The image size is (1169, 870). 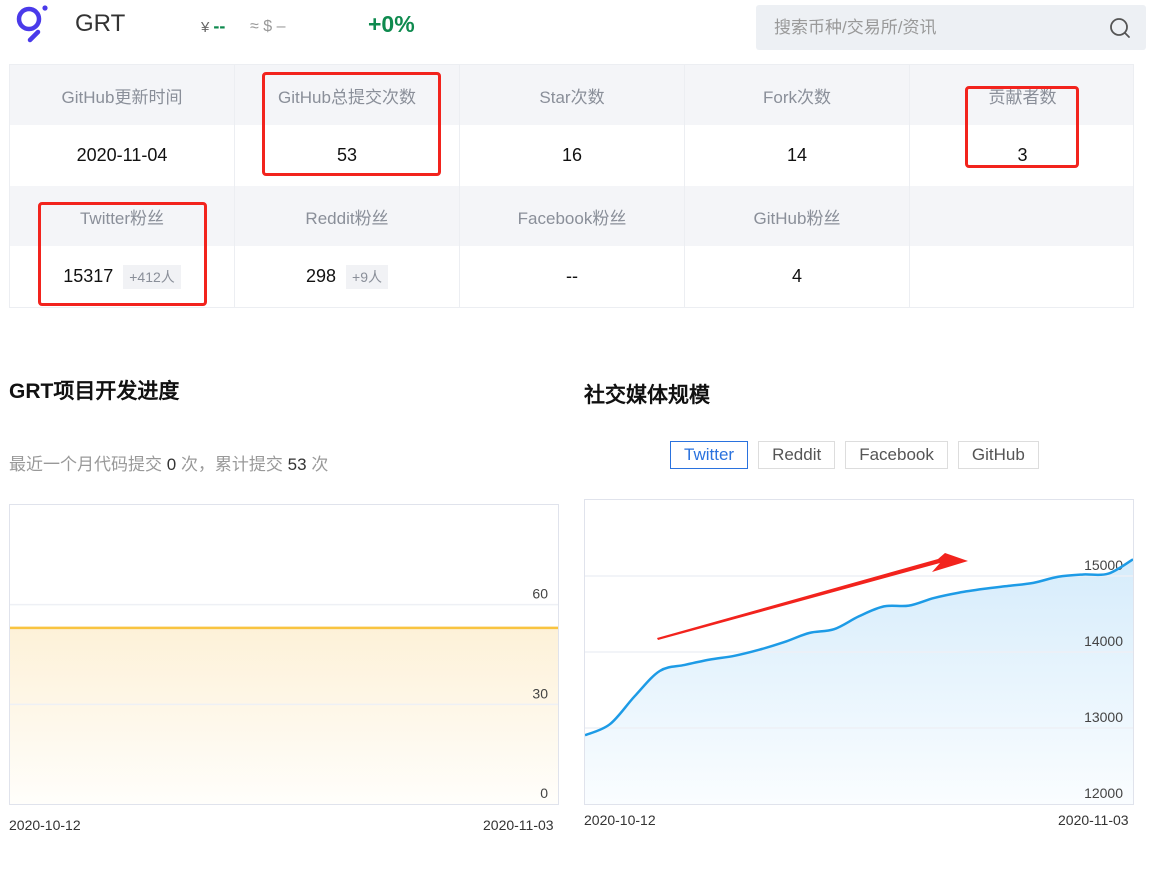 What do you see at coordinates (321, 276) in the screenshot?
I see `reddit-count: 298` at bounding box center [321, 276].